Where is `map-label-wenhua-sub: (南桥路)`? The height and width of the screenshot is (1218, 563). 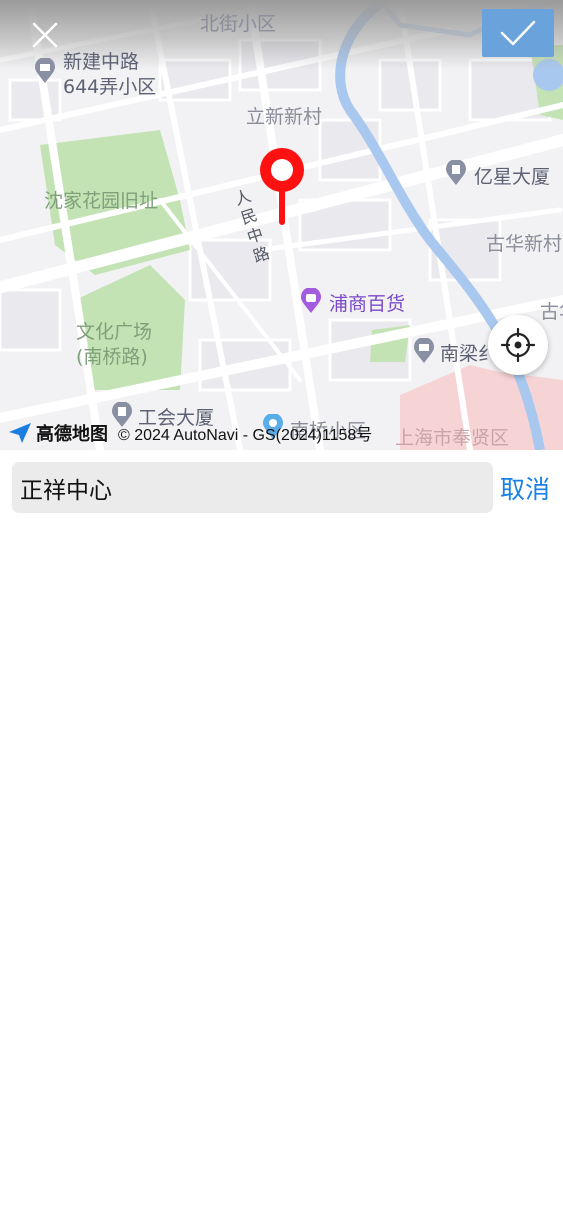
map-label-wenhua-sub: (南桥路) is located at coordinates (112, 357).